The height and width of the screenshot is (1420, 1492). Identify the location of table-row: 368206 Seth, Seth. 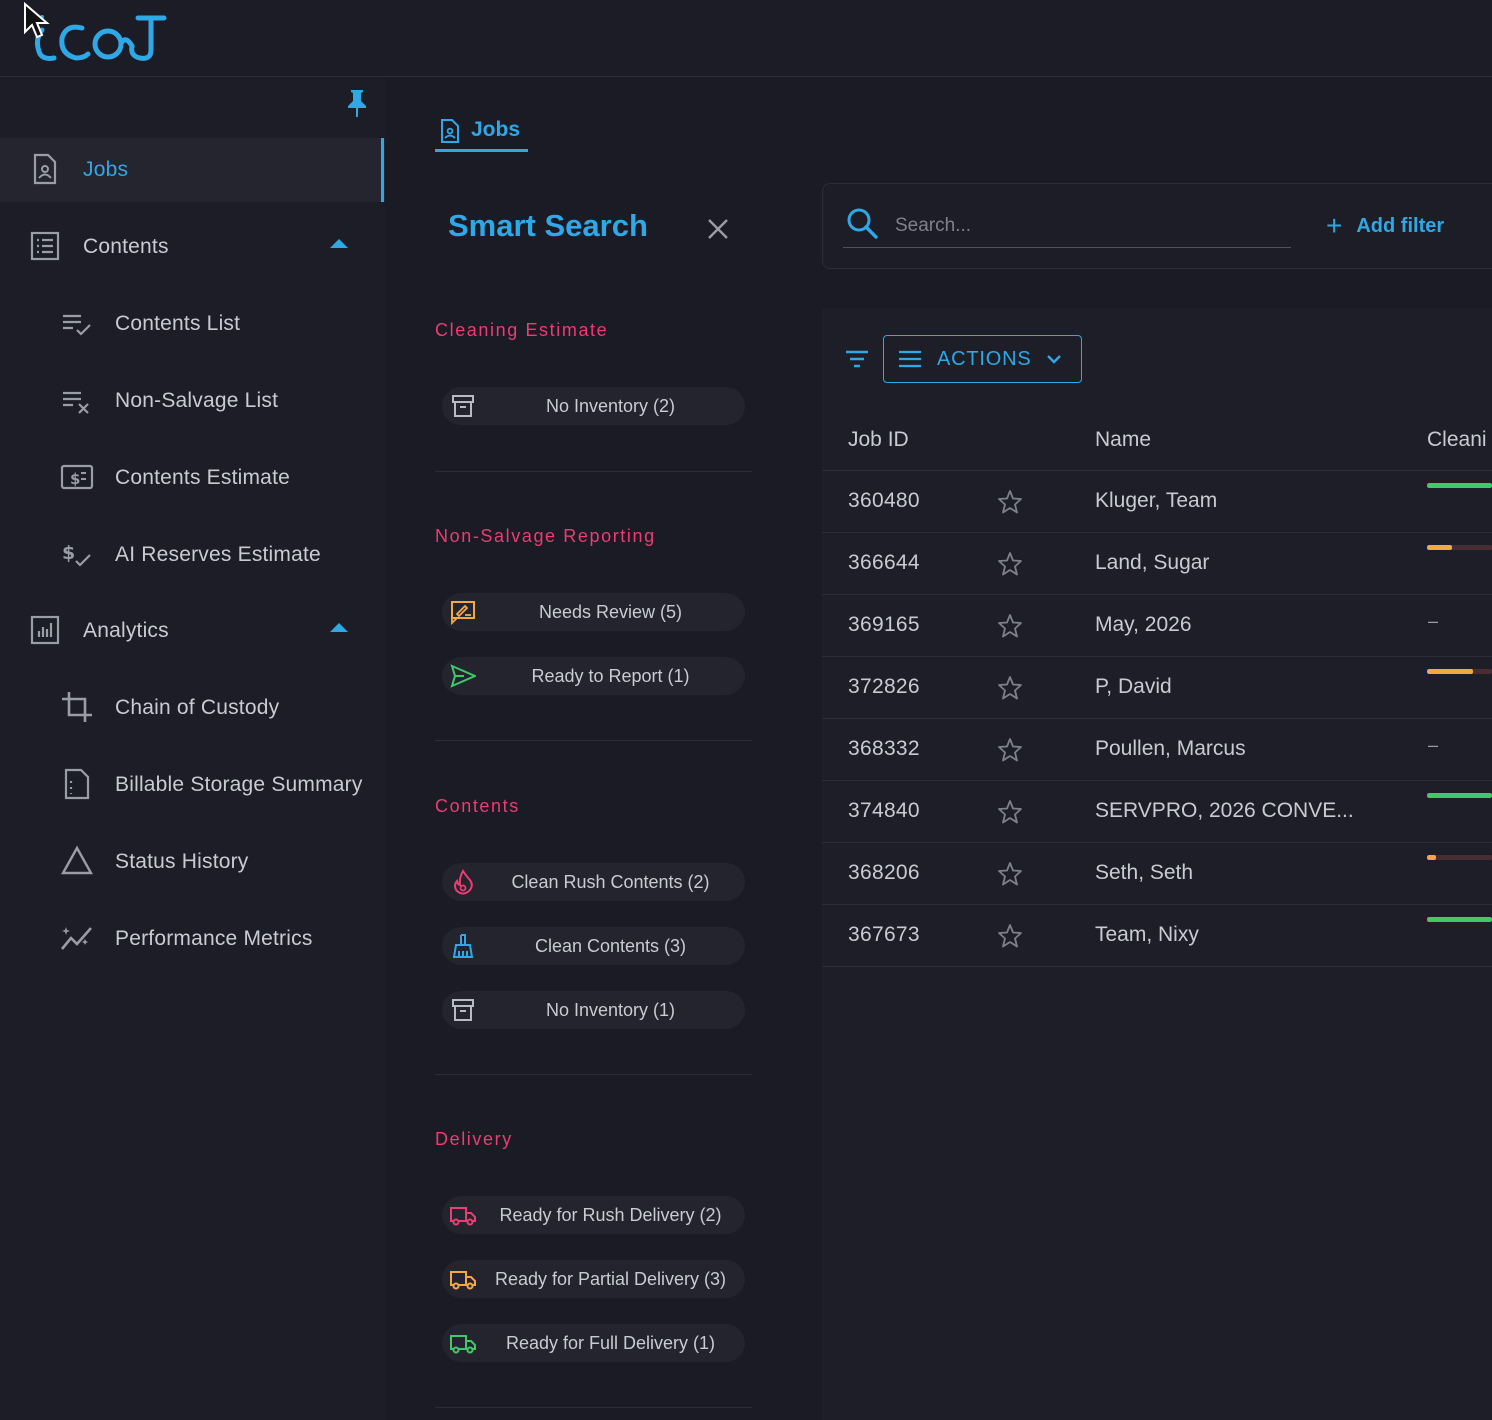
(1157, 874).